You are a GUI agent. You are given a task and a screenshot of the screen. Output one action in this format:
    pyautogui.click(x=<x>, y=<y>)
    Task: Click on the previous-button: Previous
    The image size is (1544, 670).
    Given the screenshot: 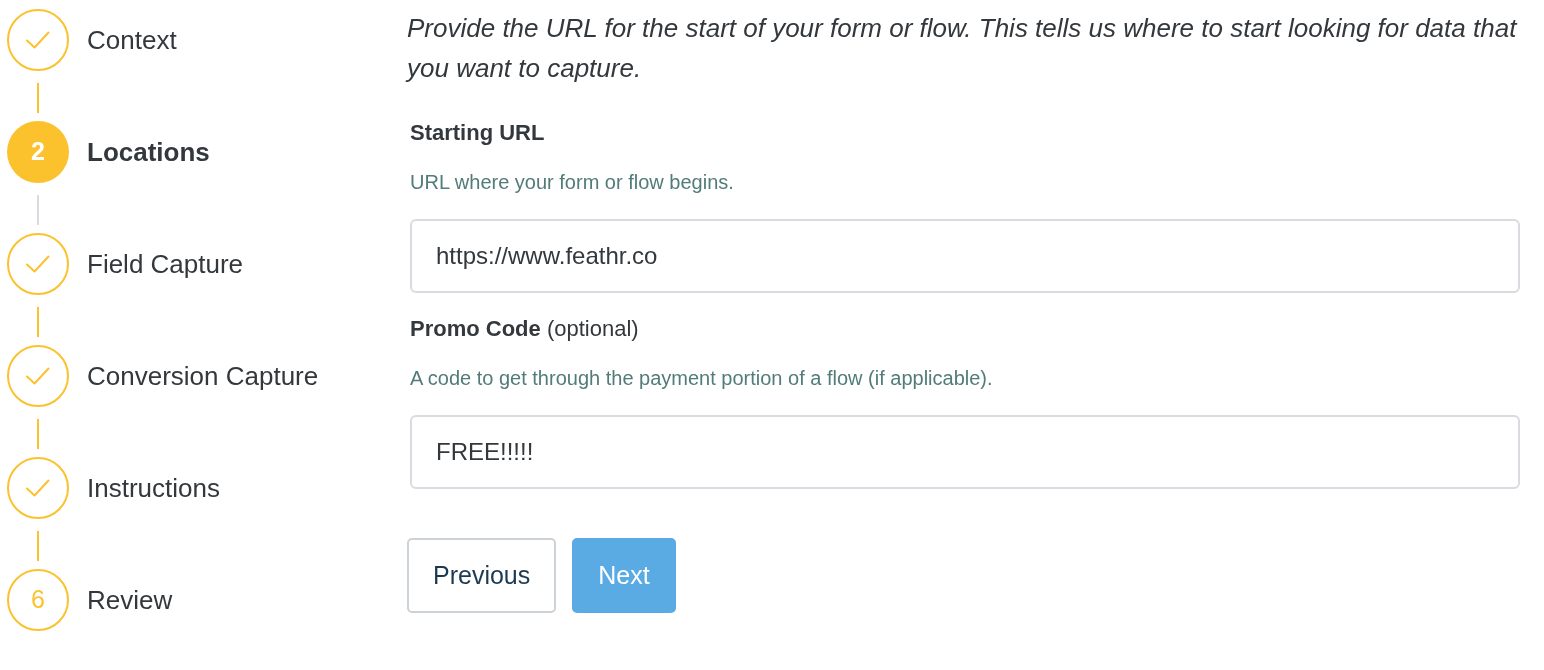 What is the action you would take?
    pyautogui.click(x=482, y=575)
    